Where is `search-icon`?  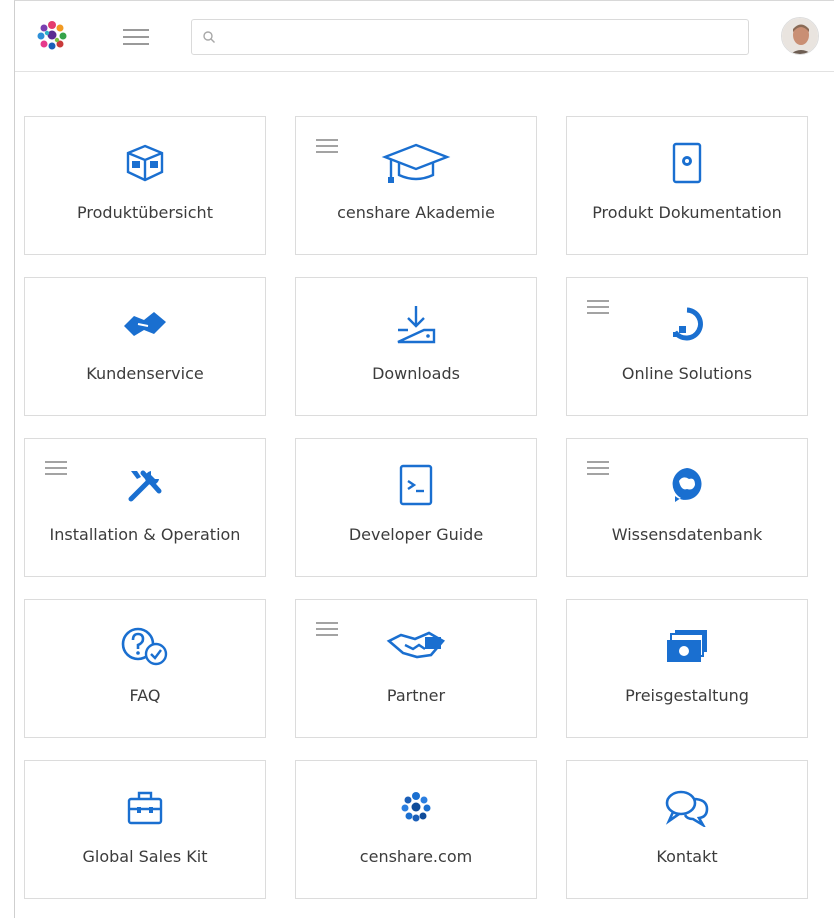
search-icon is located at coordinates (209, 37).